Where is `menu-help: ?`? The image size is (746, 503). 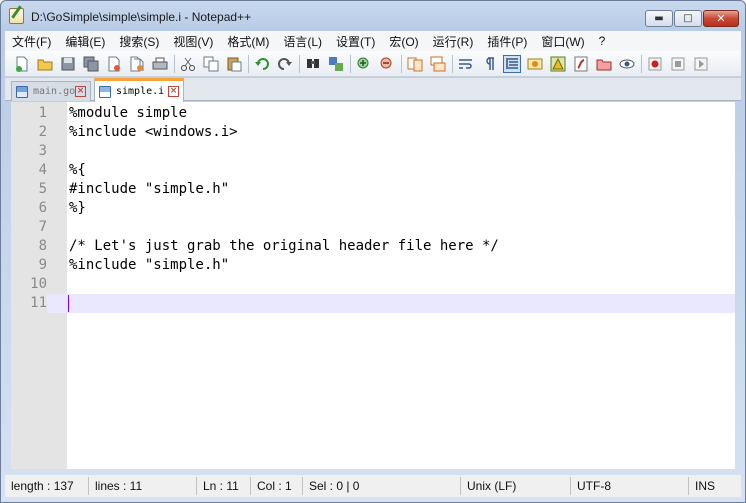 menu-help: ? is located at coordinates (602, 41).